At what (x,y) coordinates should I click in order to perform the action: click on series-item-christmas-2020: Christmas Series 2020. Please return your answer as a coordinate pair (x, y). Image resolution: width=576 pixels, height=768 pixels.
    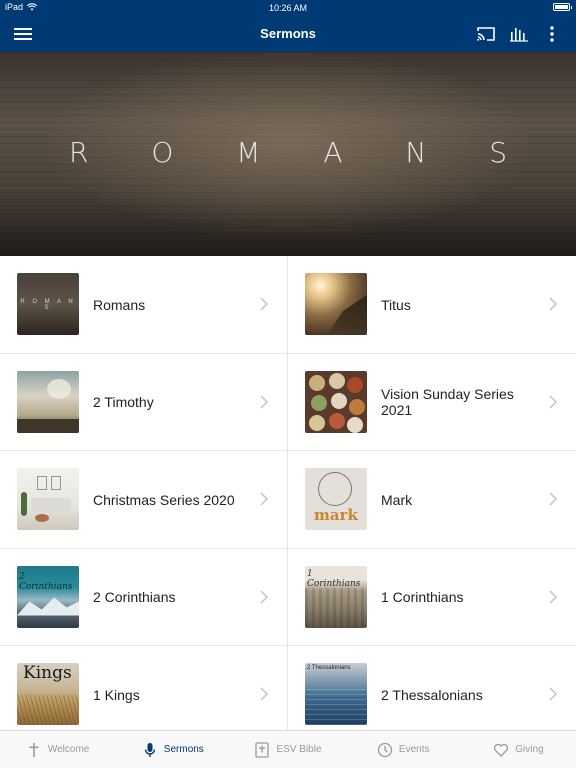
    Looking at the image, I should click on (144, 500).